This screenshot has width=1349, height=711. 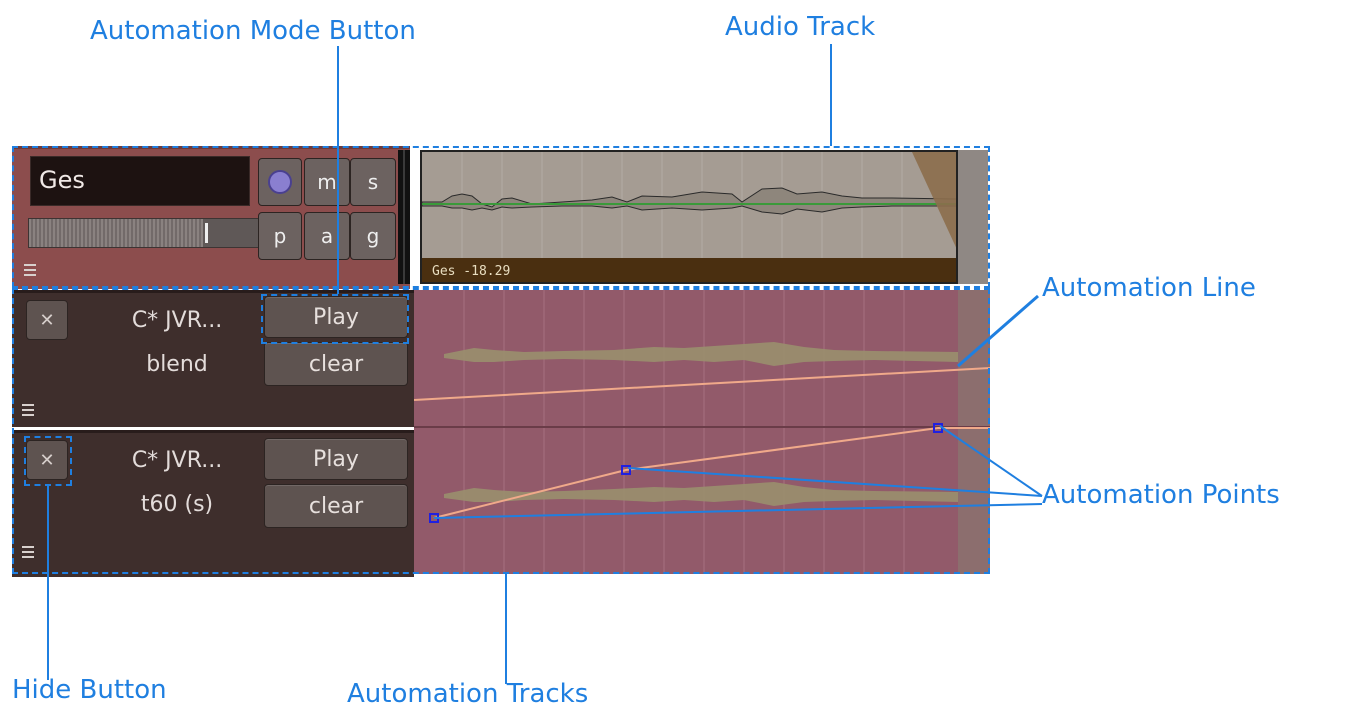 I want to click on callout-audio-track: Audio Track, so click(x=800, y=27).